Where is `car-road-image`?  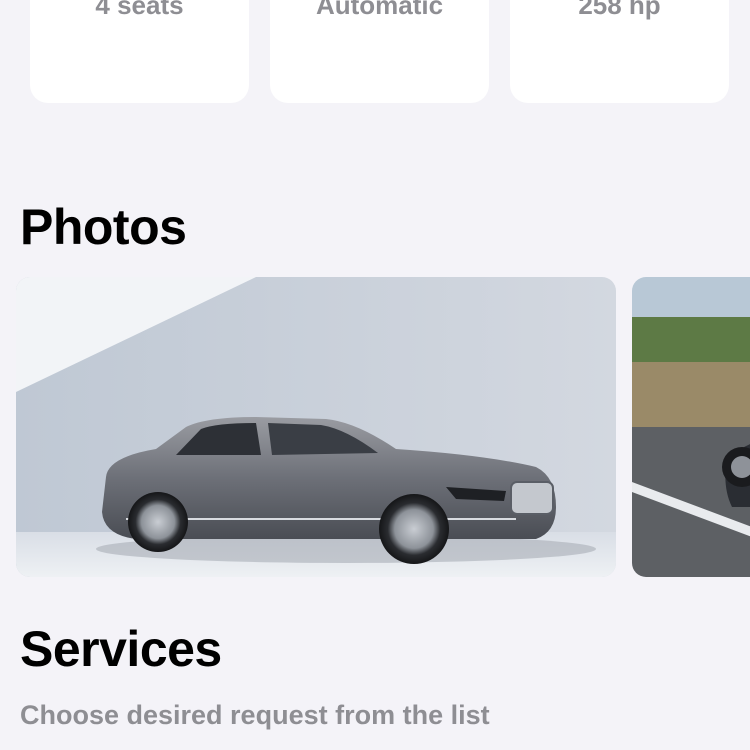 car-road-image is located at coordinates (691, 427).